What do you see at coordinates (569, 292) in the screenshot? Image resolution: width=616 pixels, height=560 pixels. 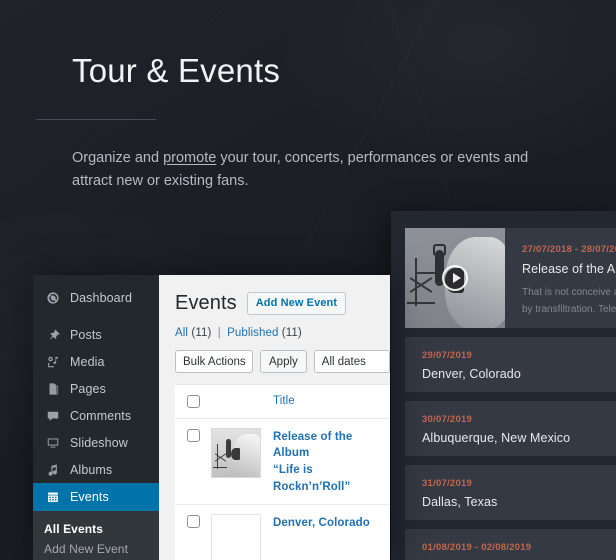 I see `event-description-line-1: That is not conceive and` at bounding box center [569, 292].